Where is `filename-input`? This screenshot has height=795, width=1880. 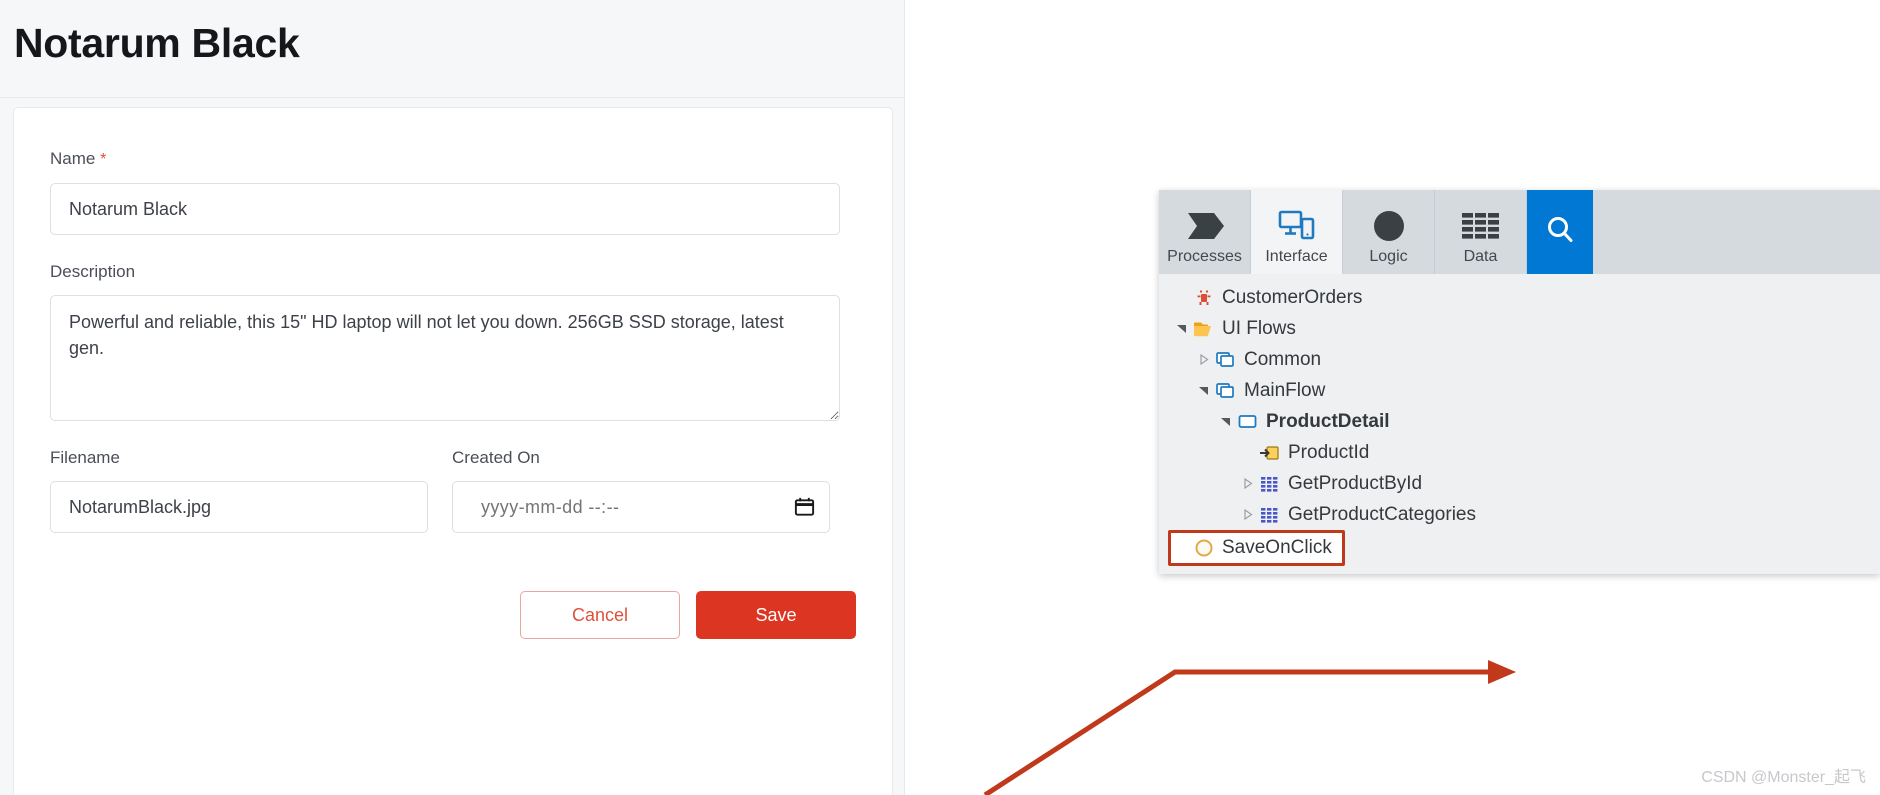 filename-input is located at coordinates (239, 507).